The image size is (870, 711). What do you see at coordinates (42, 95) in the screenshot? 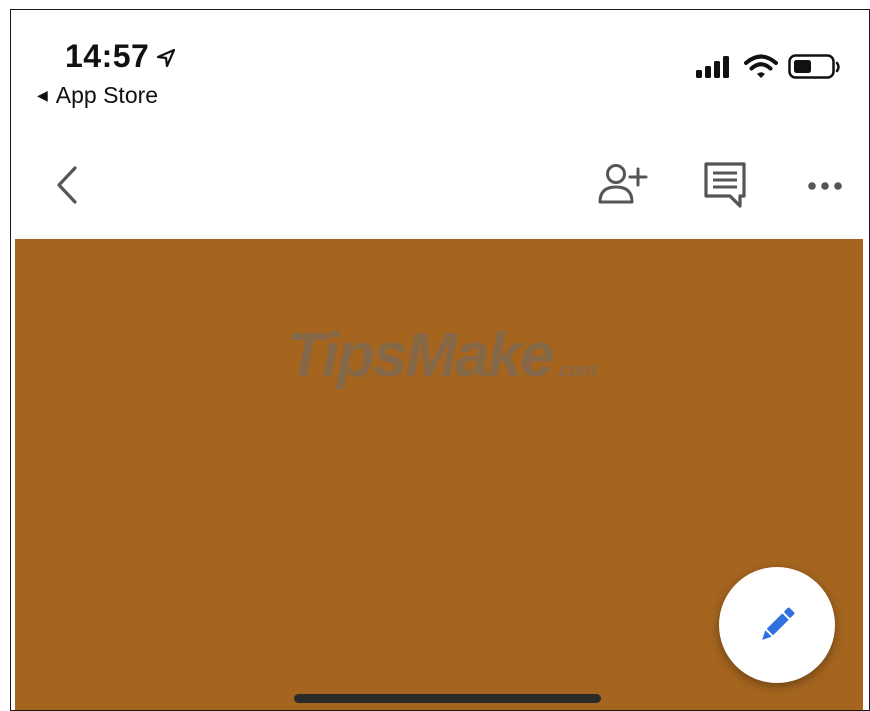
I see `back-triangle-icon: ◀` at bounding box center [42, 95].